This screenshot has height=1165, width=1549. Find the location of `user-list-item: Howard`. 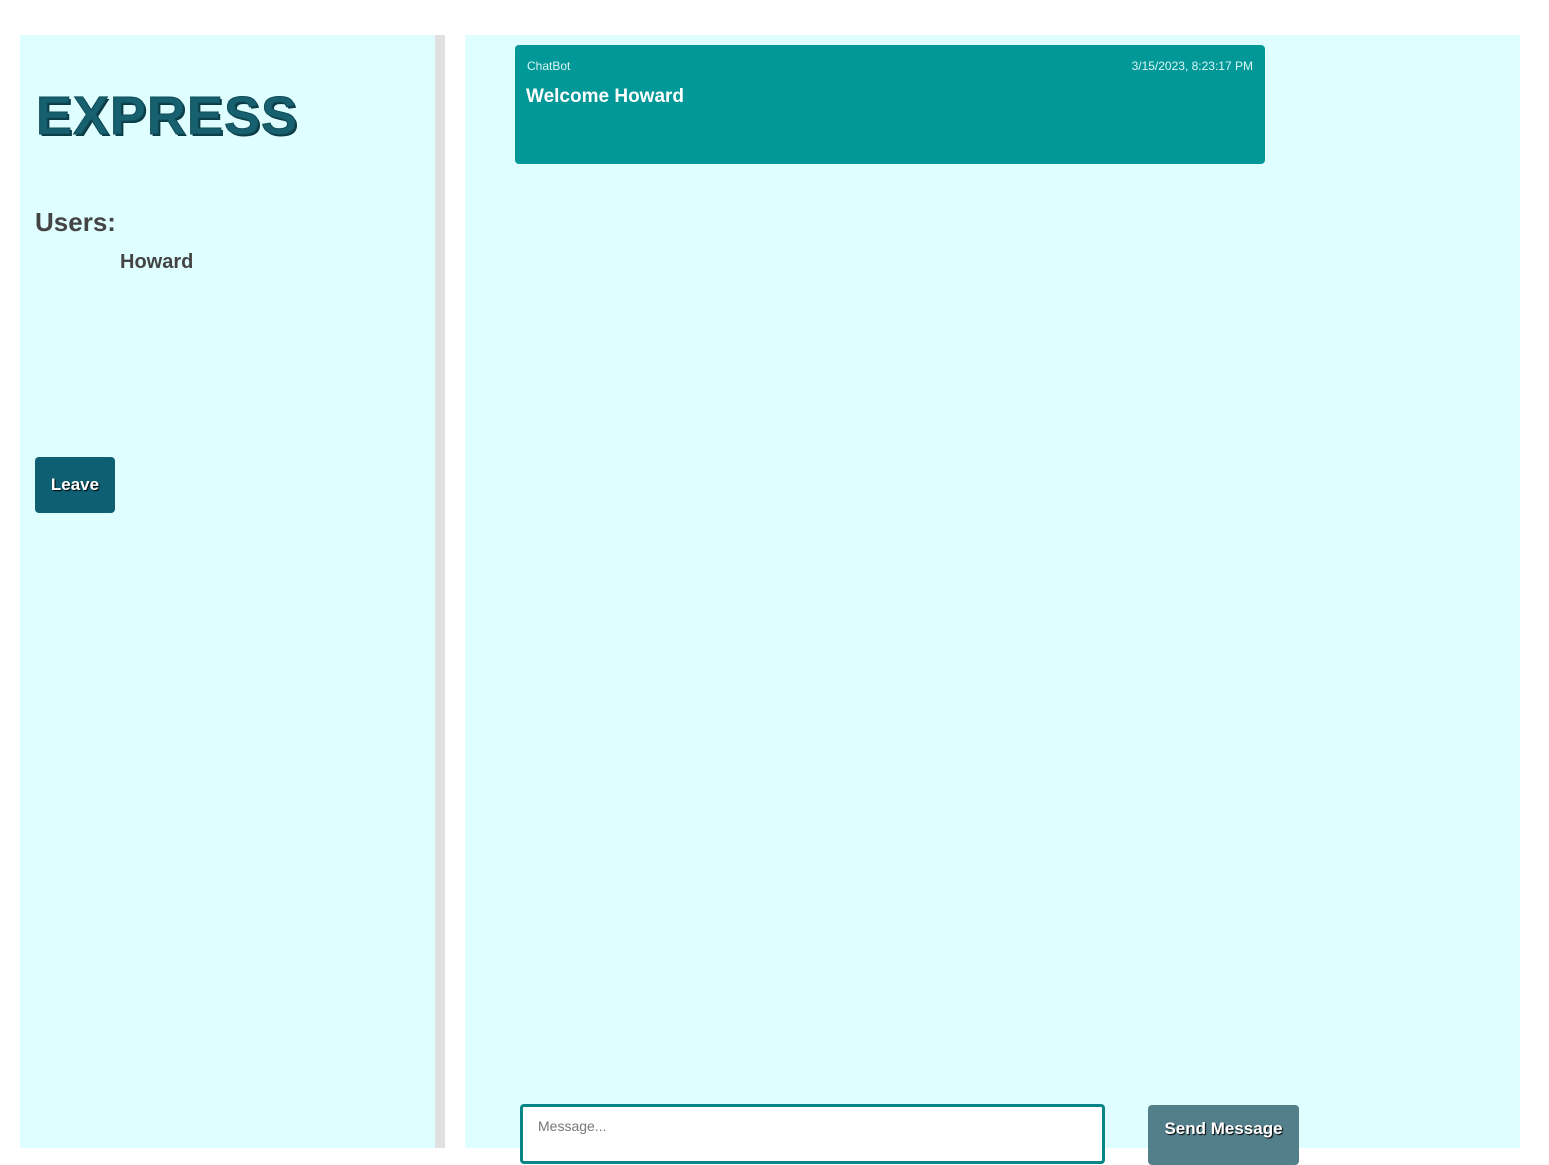

user-list-item: Howard is located at coordinates (157, 262).